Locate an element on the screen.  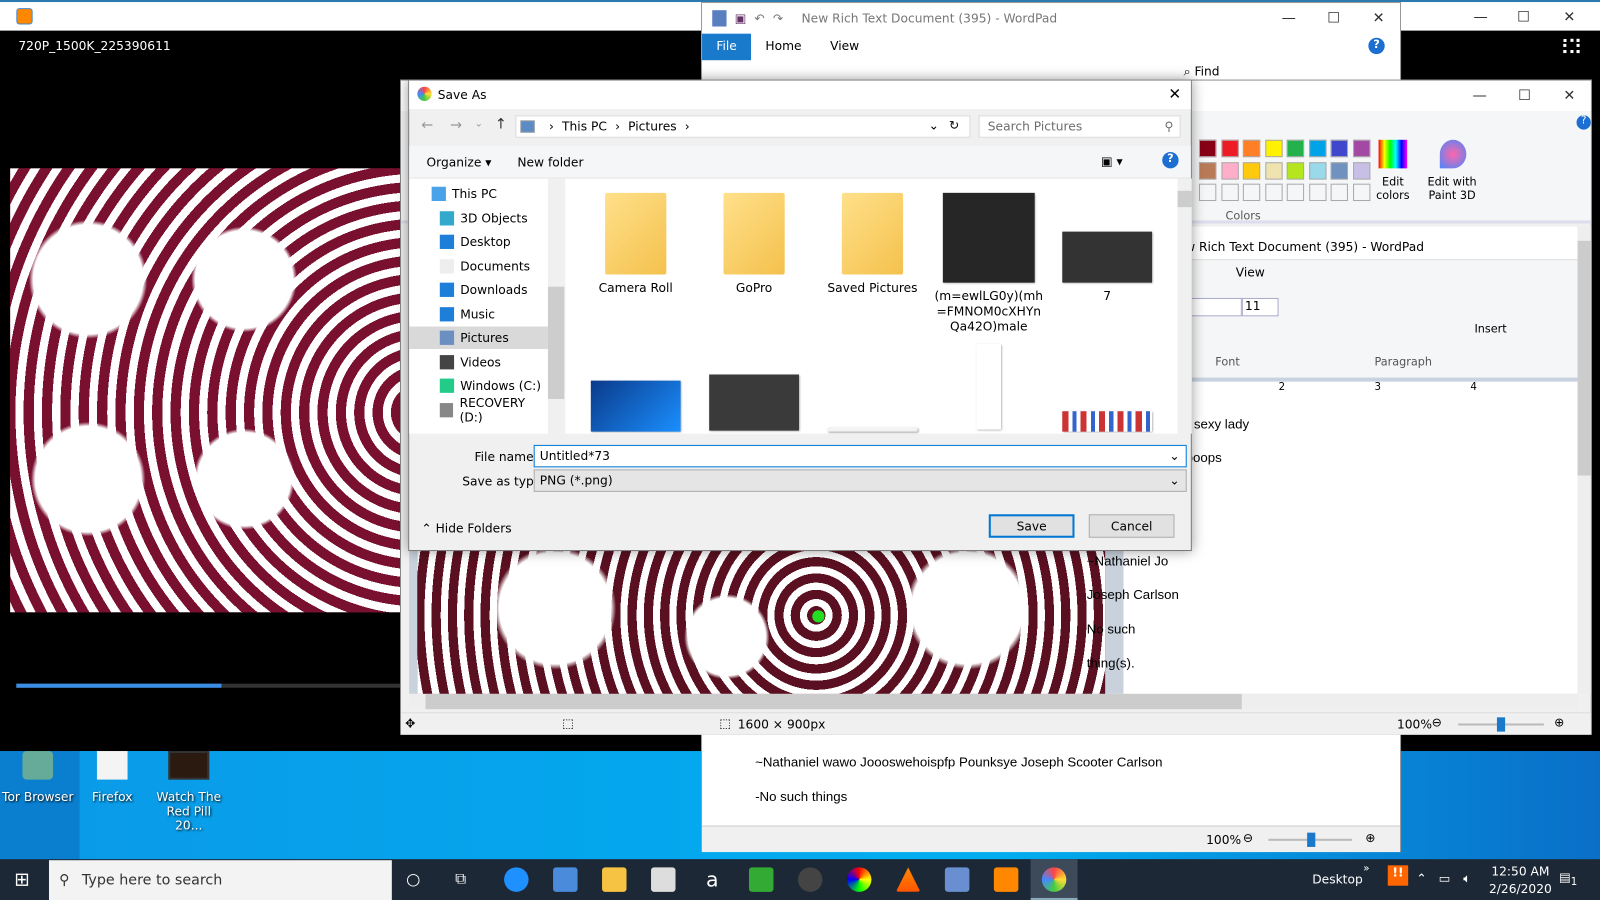
notifications-button: ▤1 is located at coordinates (1568, 879).